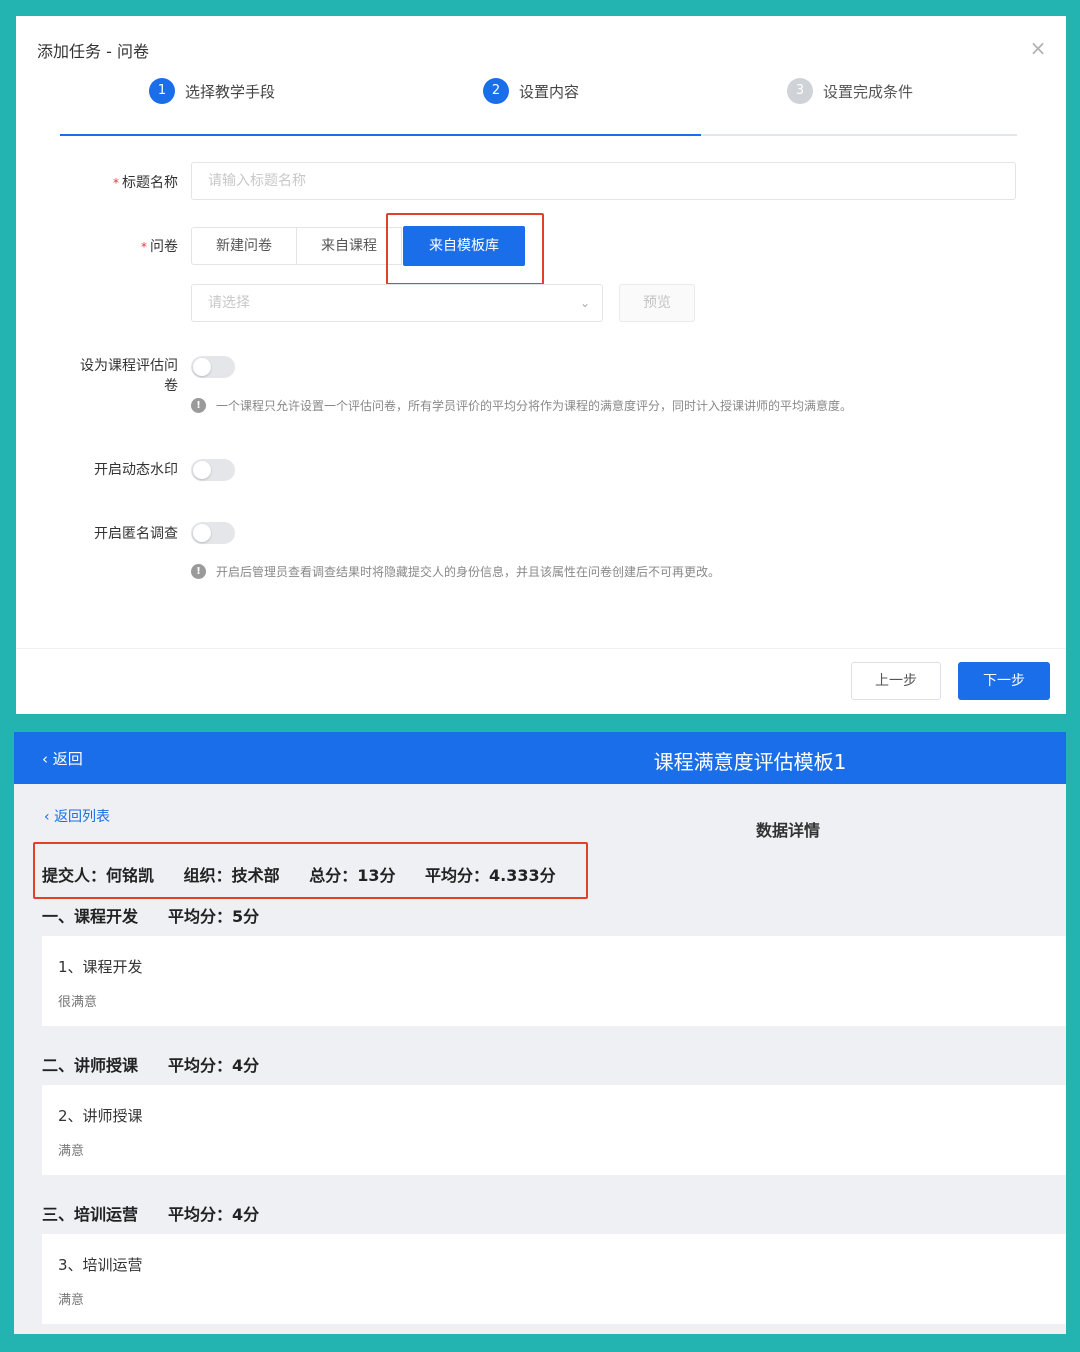 The height and width of the screenshot is (1352, 1080). Describe the element at coordinates (93, 51) in the screenshot. I see `dialog-title: 添加任务 - 问卷` at that location.